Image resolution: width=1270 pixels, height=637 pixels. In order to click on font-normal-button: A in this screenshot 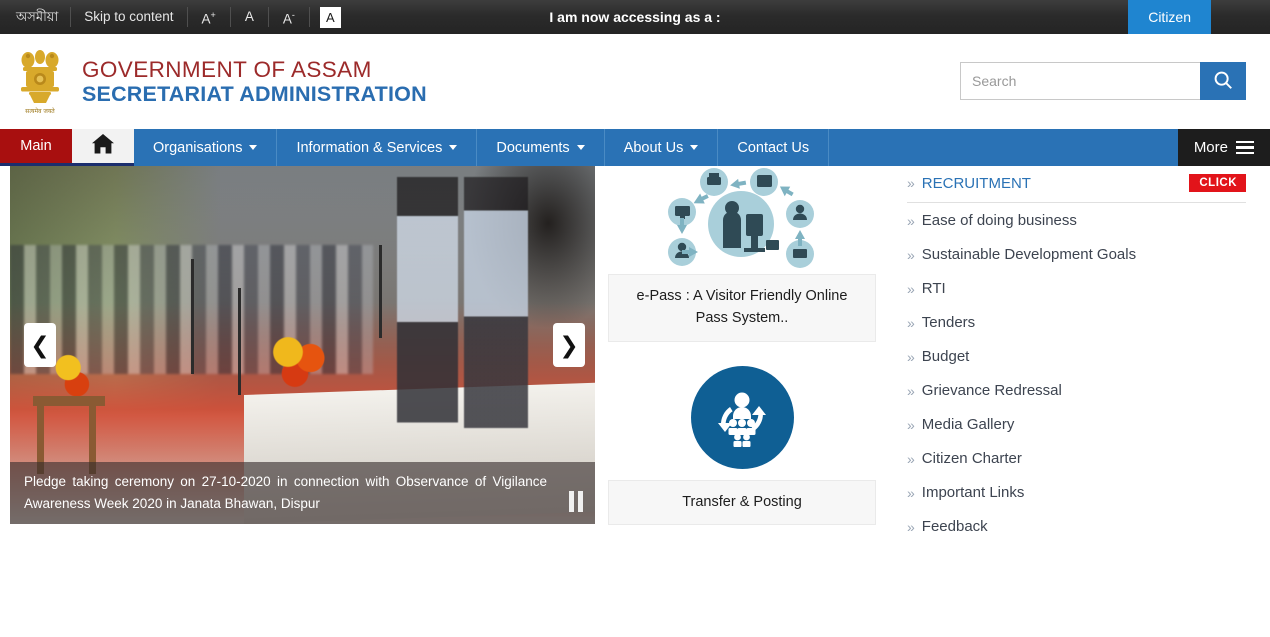, I will do `click(249, 17)`.